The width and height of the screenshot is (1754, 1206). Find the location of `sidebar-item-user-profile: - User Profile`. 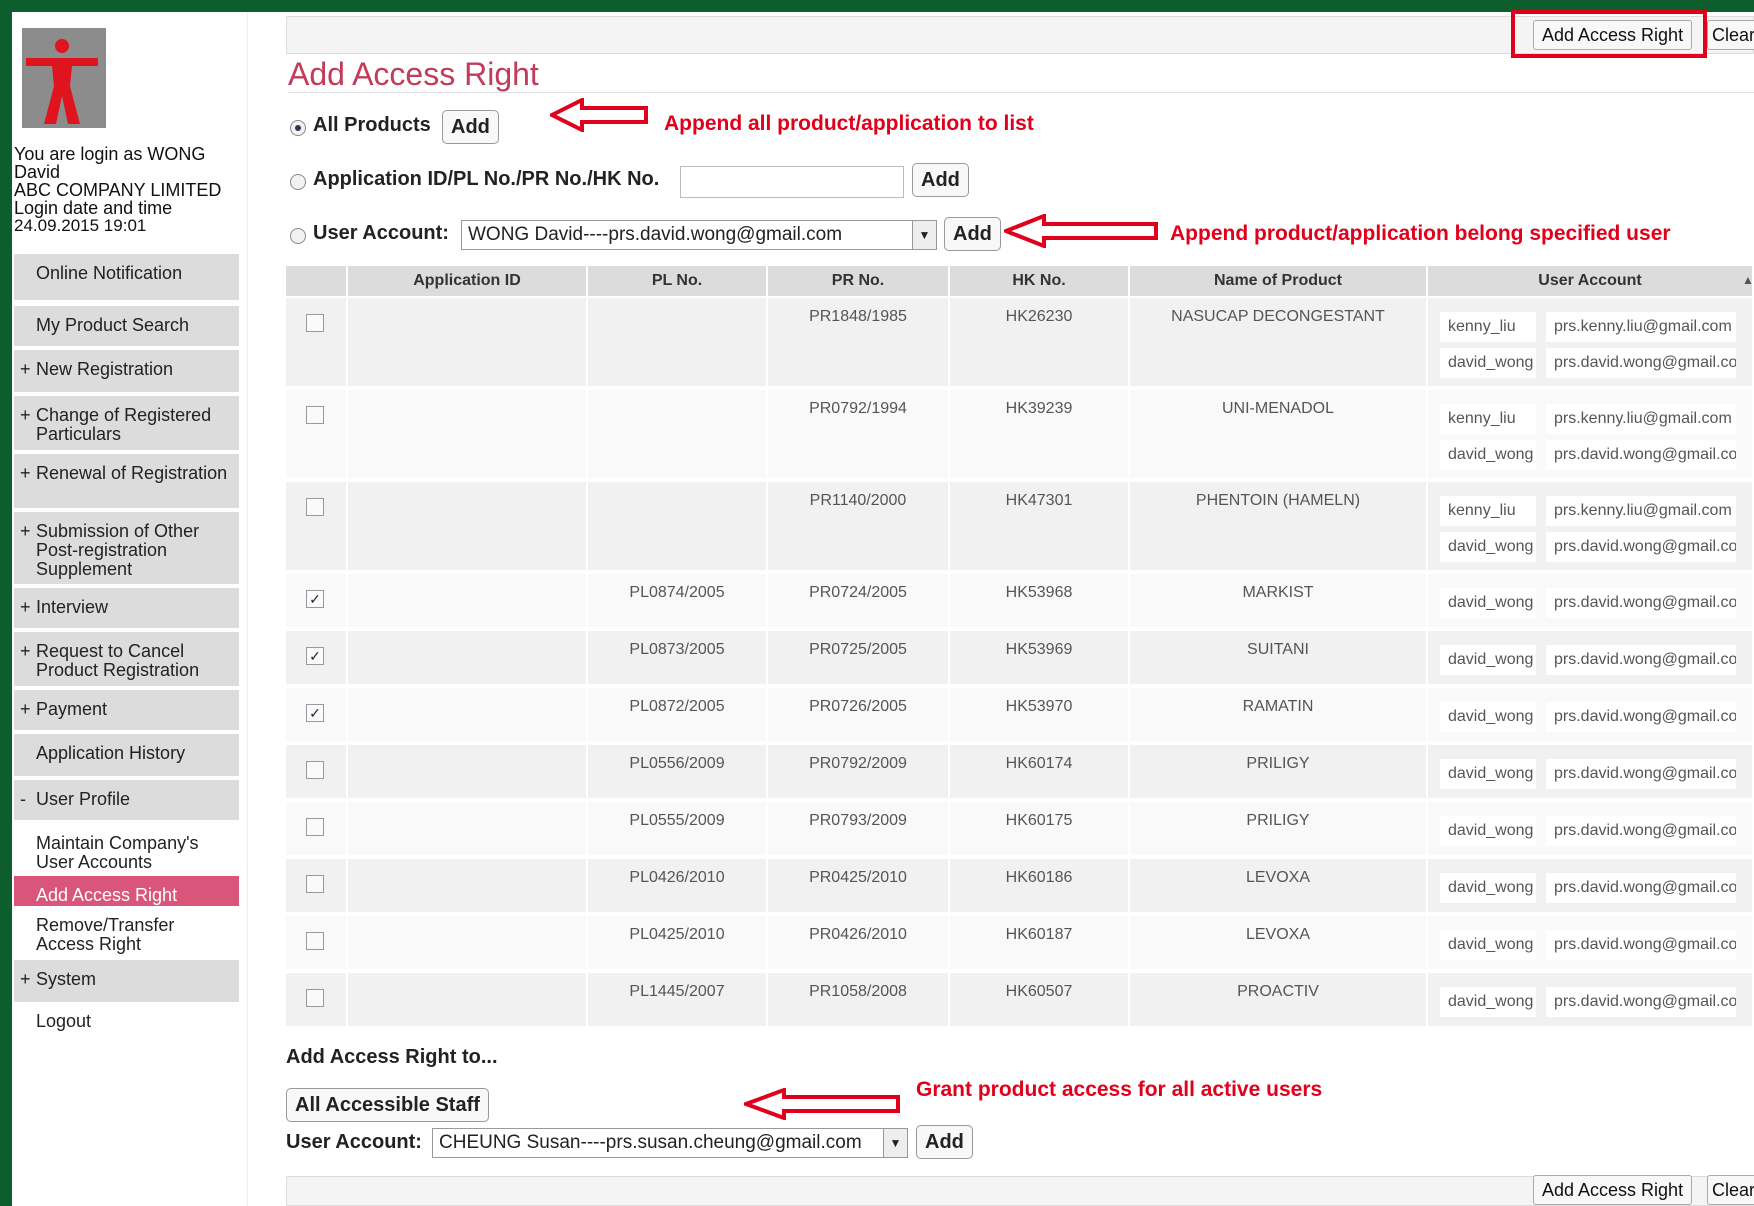

sidebar-item-user-profile: - User Profile is located at coordinates (126, 801).